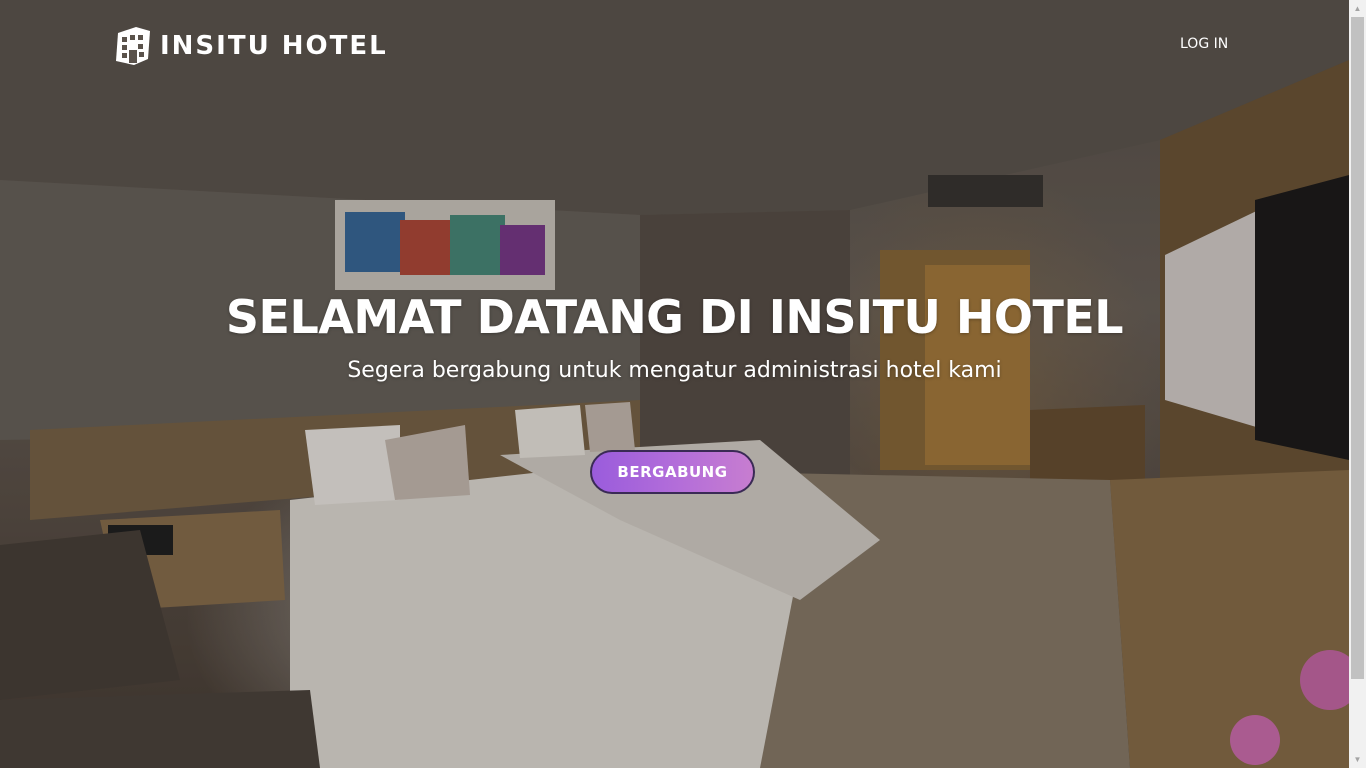 The height and width of the screenshot is (768, 1366). I want to click on vertical-scrollbar: ▲ ▼, so click(1357, 384).